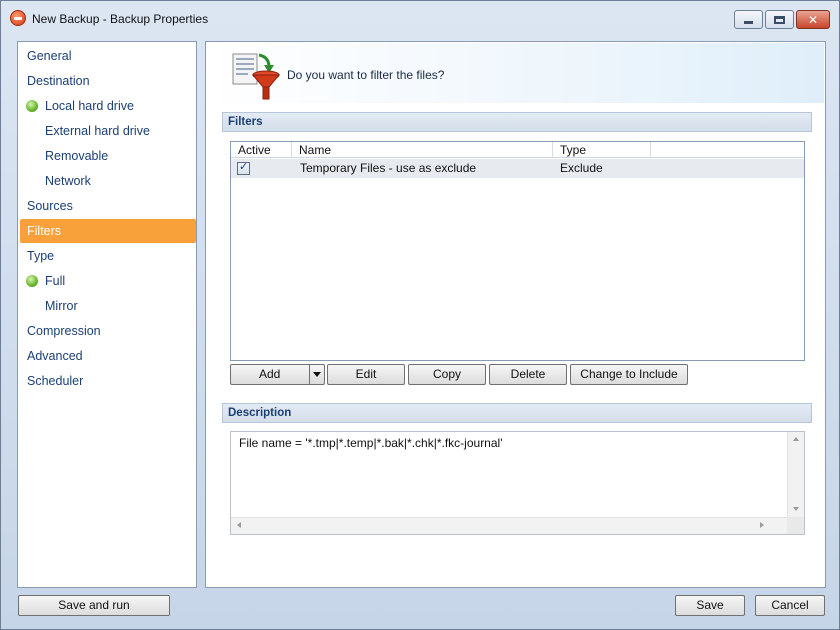  What do you see at coordinates (55, 381) in the screenshot?
I see `sidebar-item-label: Scheduler` at bounding box center [55, 381].